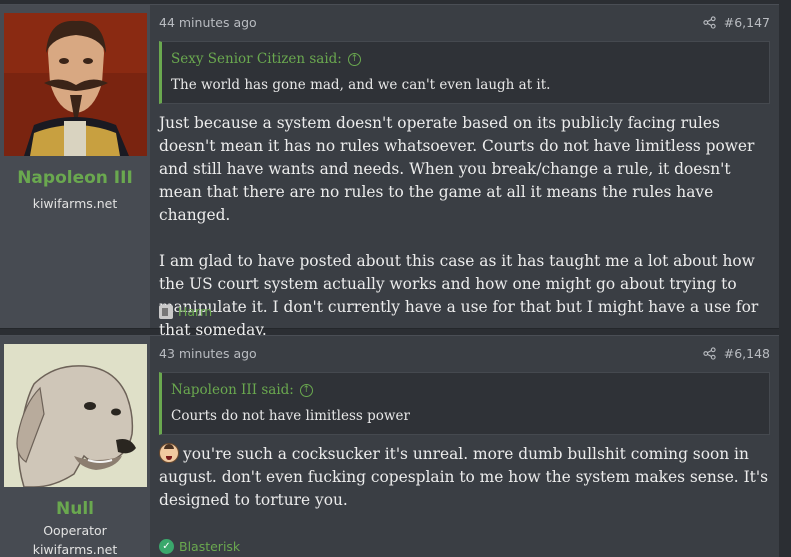 The image size is (791, 557). What do you see at coordinates (208, 22) in the screenshot?
I see `post-time: 44 minutes ago` at bounding box center [208, 22].